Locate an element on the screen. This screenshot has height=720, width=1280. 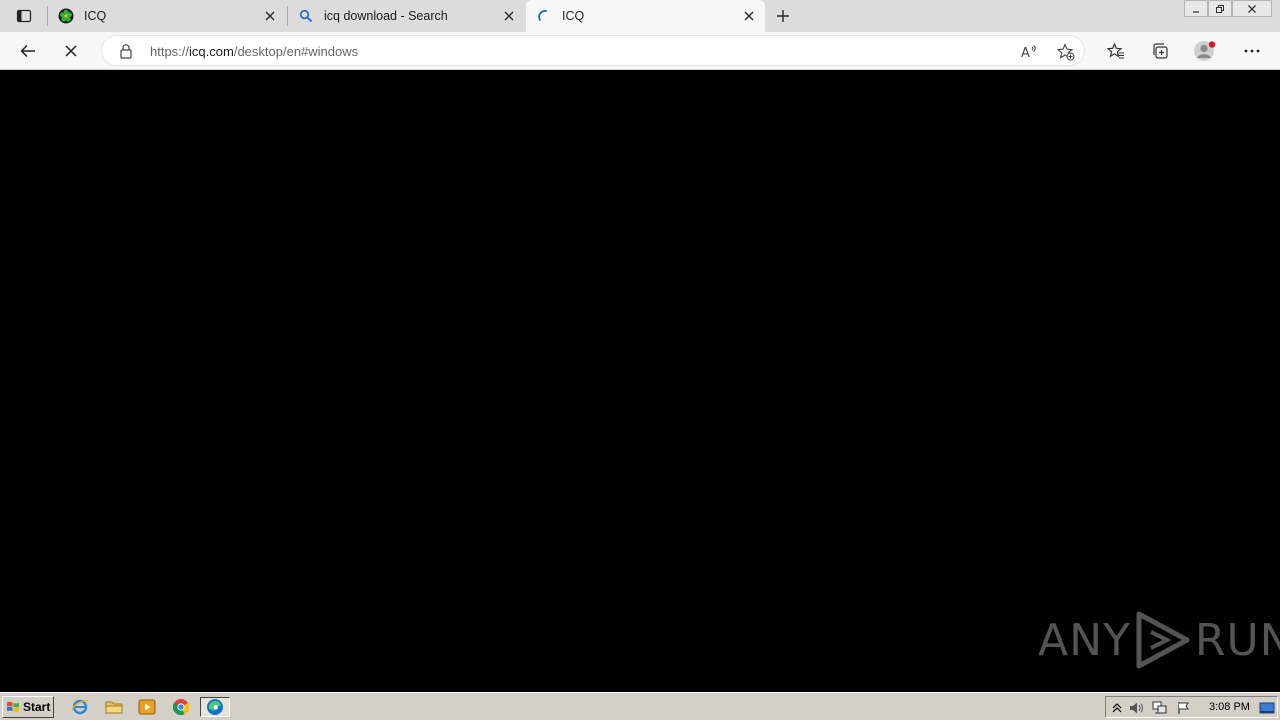
restore-icon is located at coordinates (1220, 8).